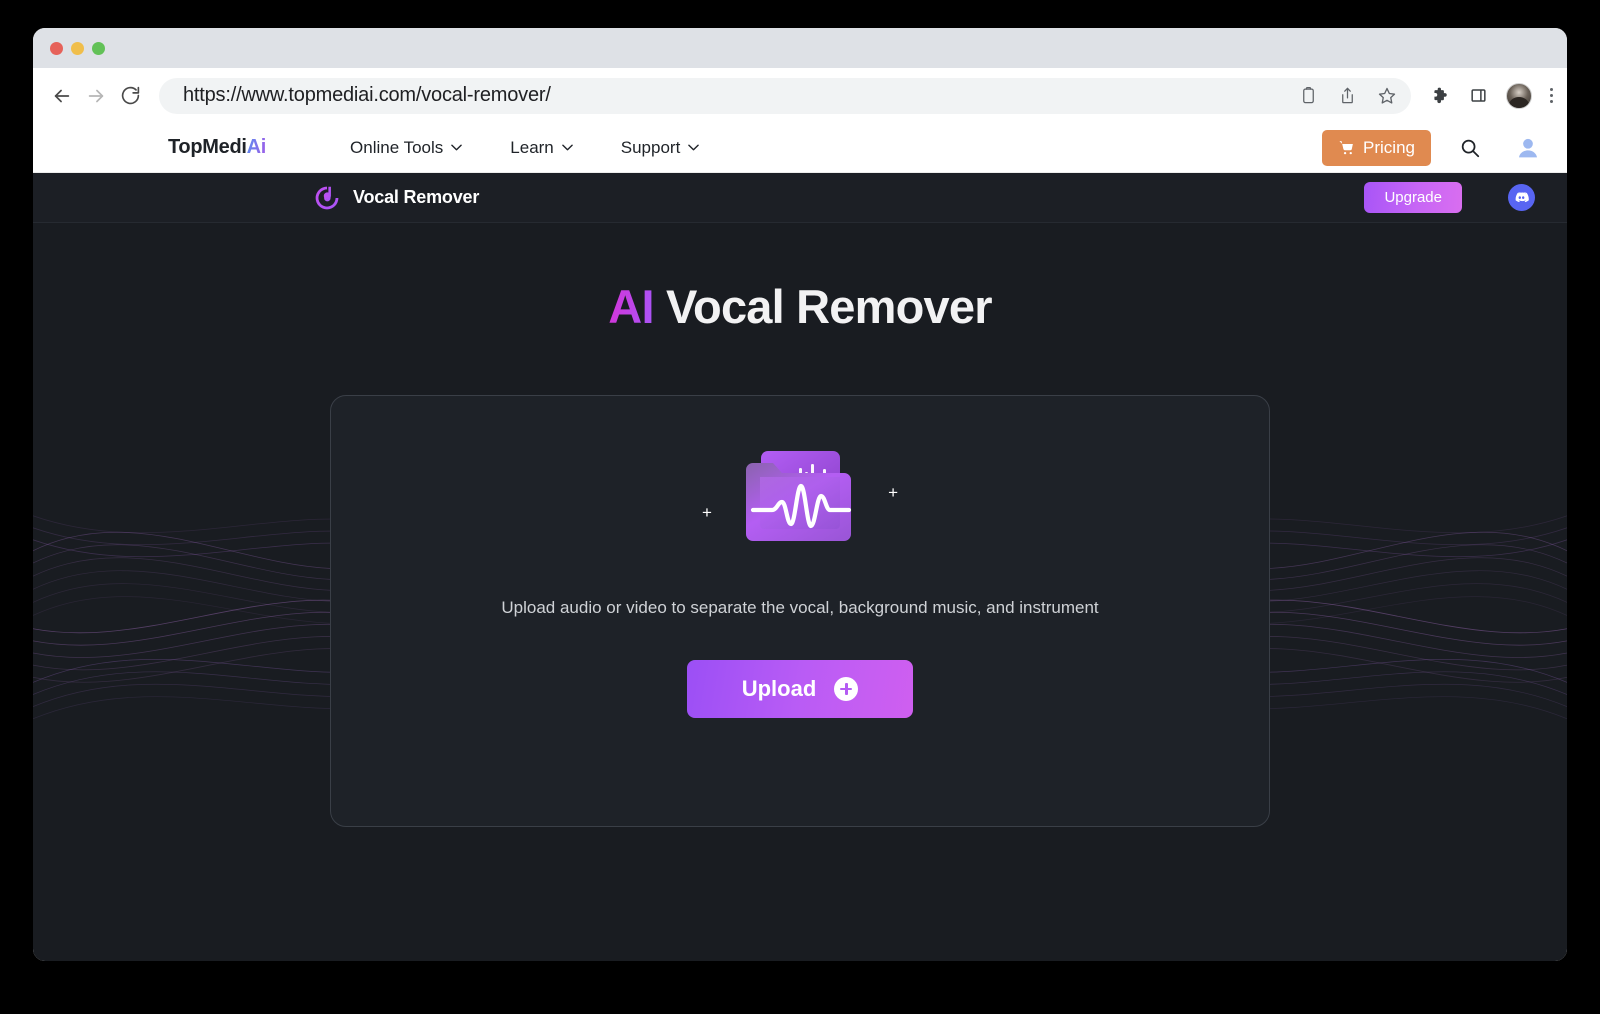 The height and width of the screenshot is (1014, 1600). I want to click on pricing-button: Pricing, so click(1376, 147).